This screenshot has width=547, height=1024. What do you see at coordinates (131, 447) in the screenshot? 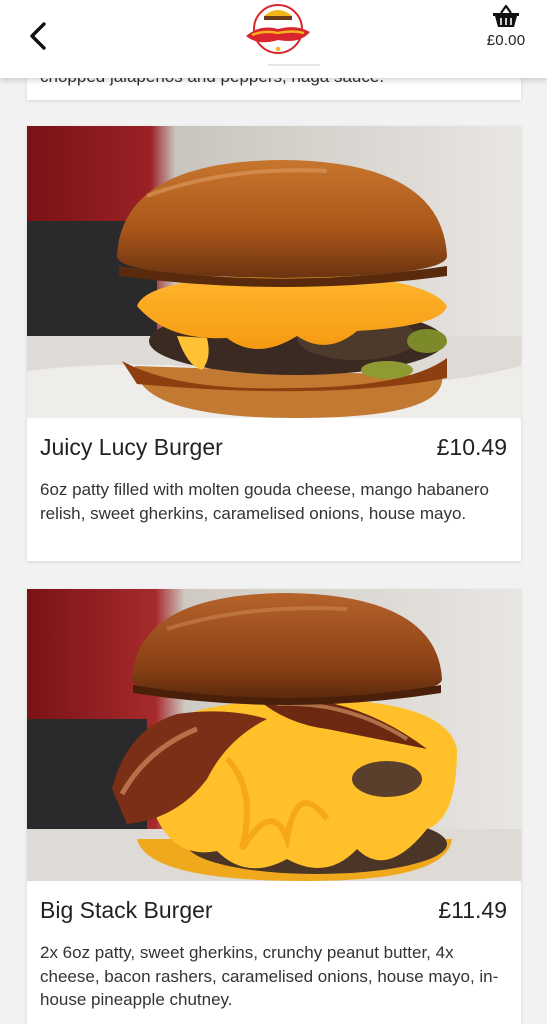
I see `menu-item-name: Juicy Lucy Burger` at bounding box center [131, 447].